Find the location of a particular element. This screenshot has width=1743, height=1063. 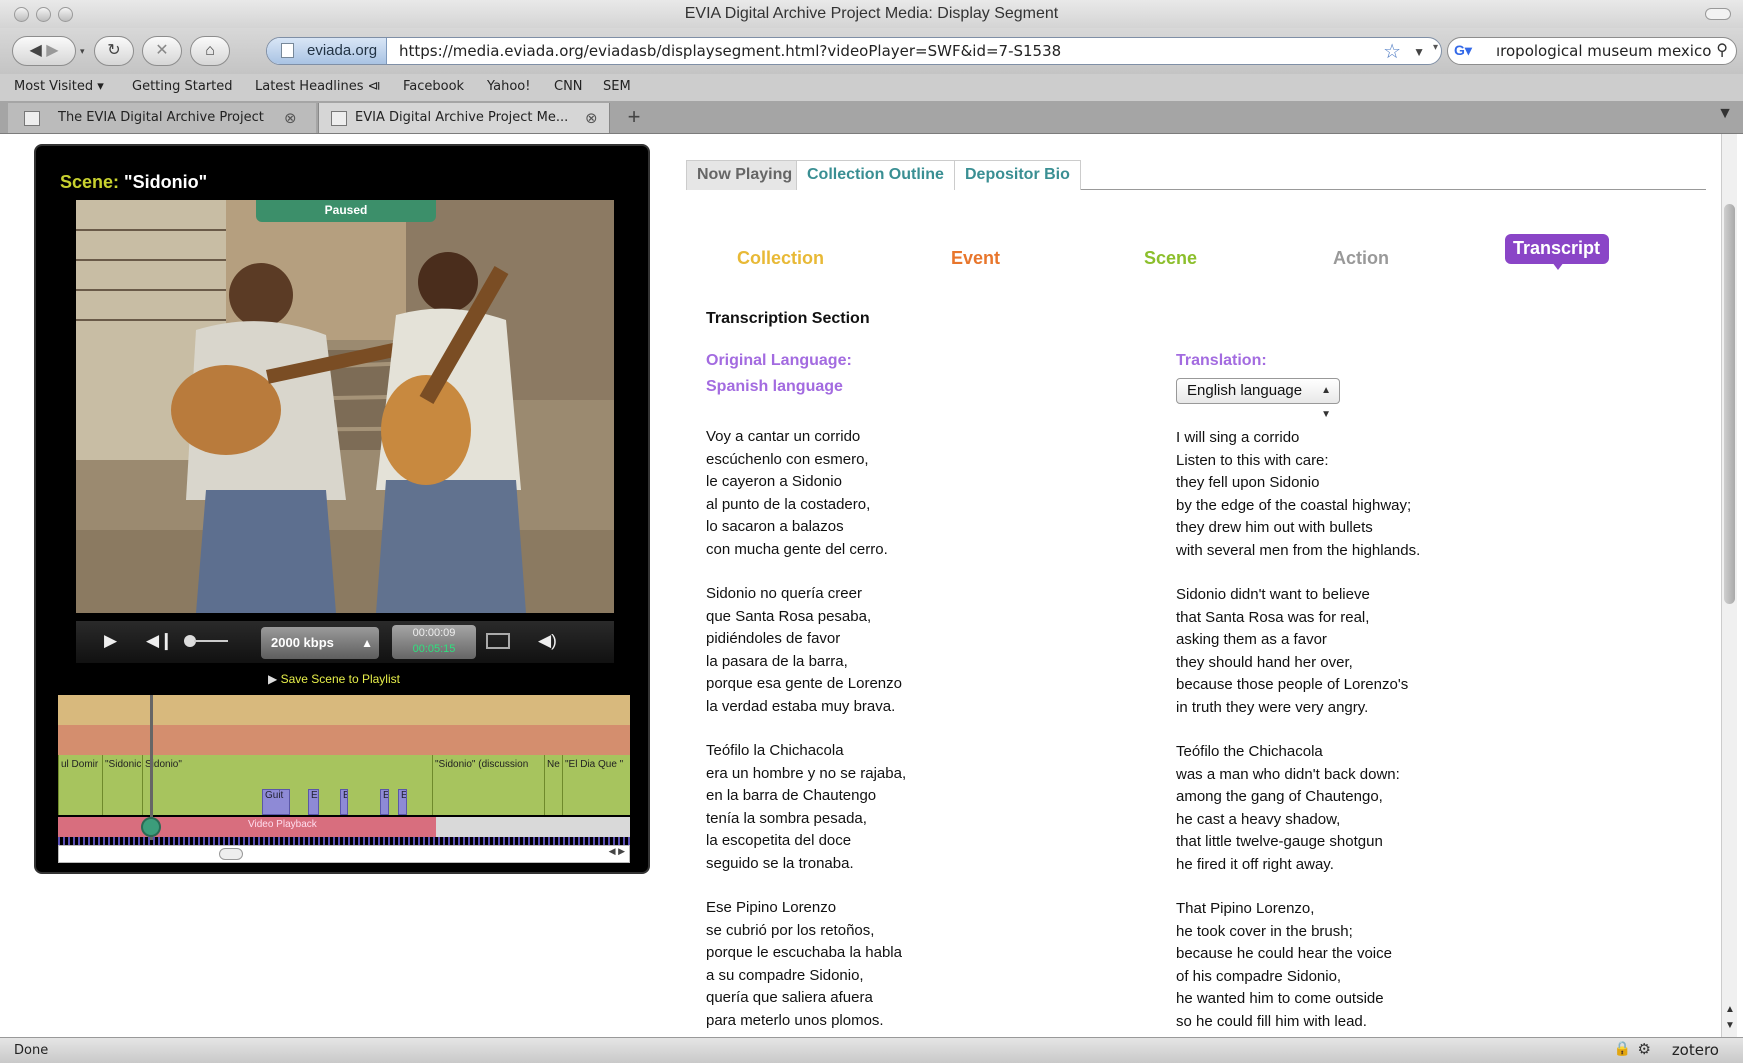

timeline-segment: Ne is located at coordinates (553, 785).